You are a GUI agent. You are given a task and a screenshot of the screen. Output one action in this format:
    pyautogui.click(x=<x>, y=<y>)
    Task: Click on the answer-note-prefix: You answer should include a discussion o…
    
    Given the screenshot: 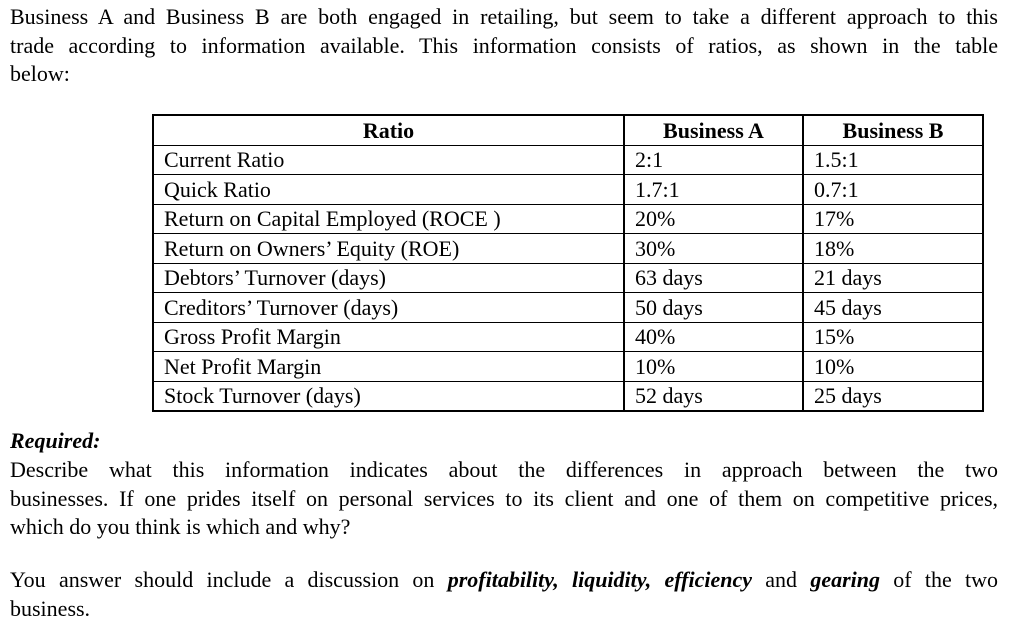 What is the action you would take?
    pyautogui.click(x=229, y=579)
    